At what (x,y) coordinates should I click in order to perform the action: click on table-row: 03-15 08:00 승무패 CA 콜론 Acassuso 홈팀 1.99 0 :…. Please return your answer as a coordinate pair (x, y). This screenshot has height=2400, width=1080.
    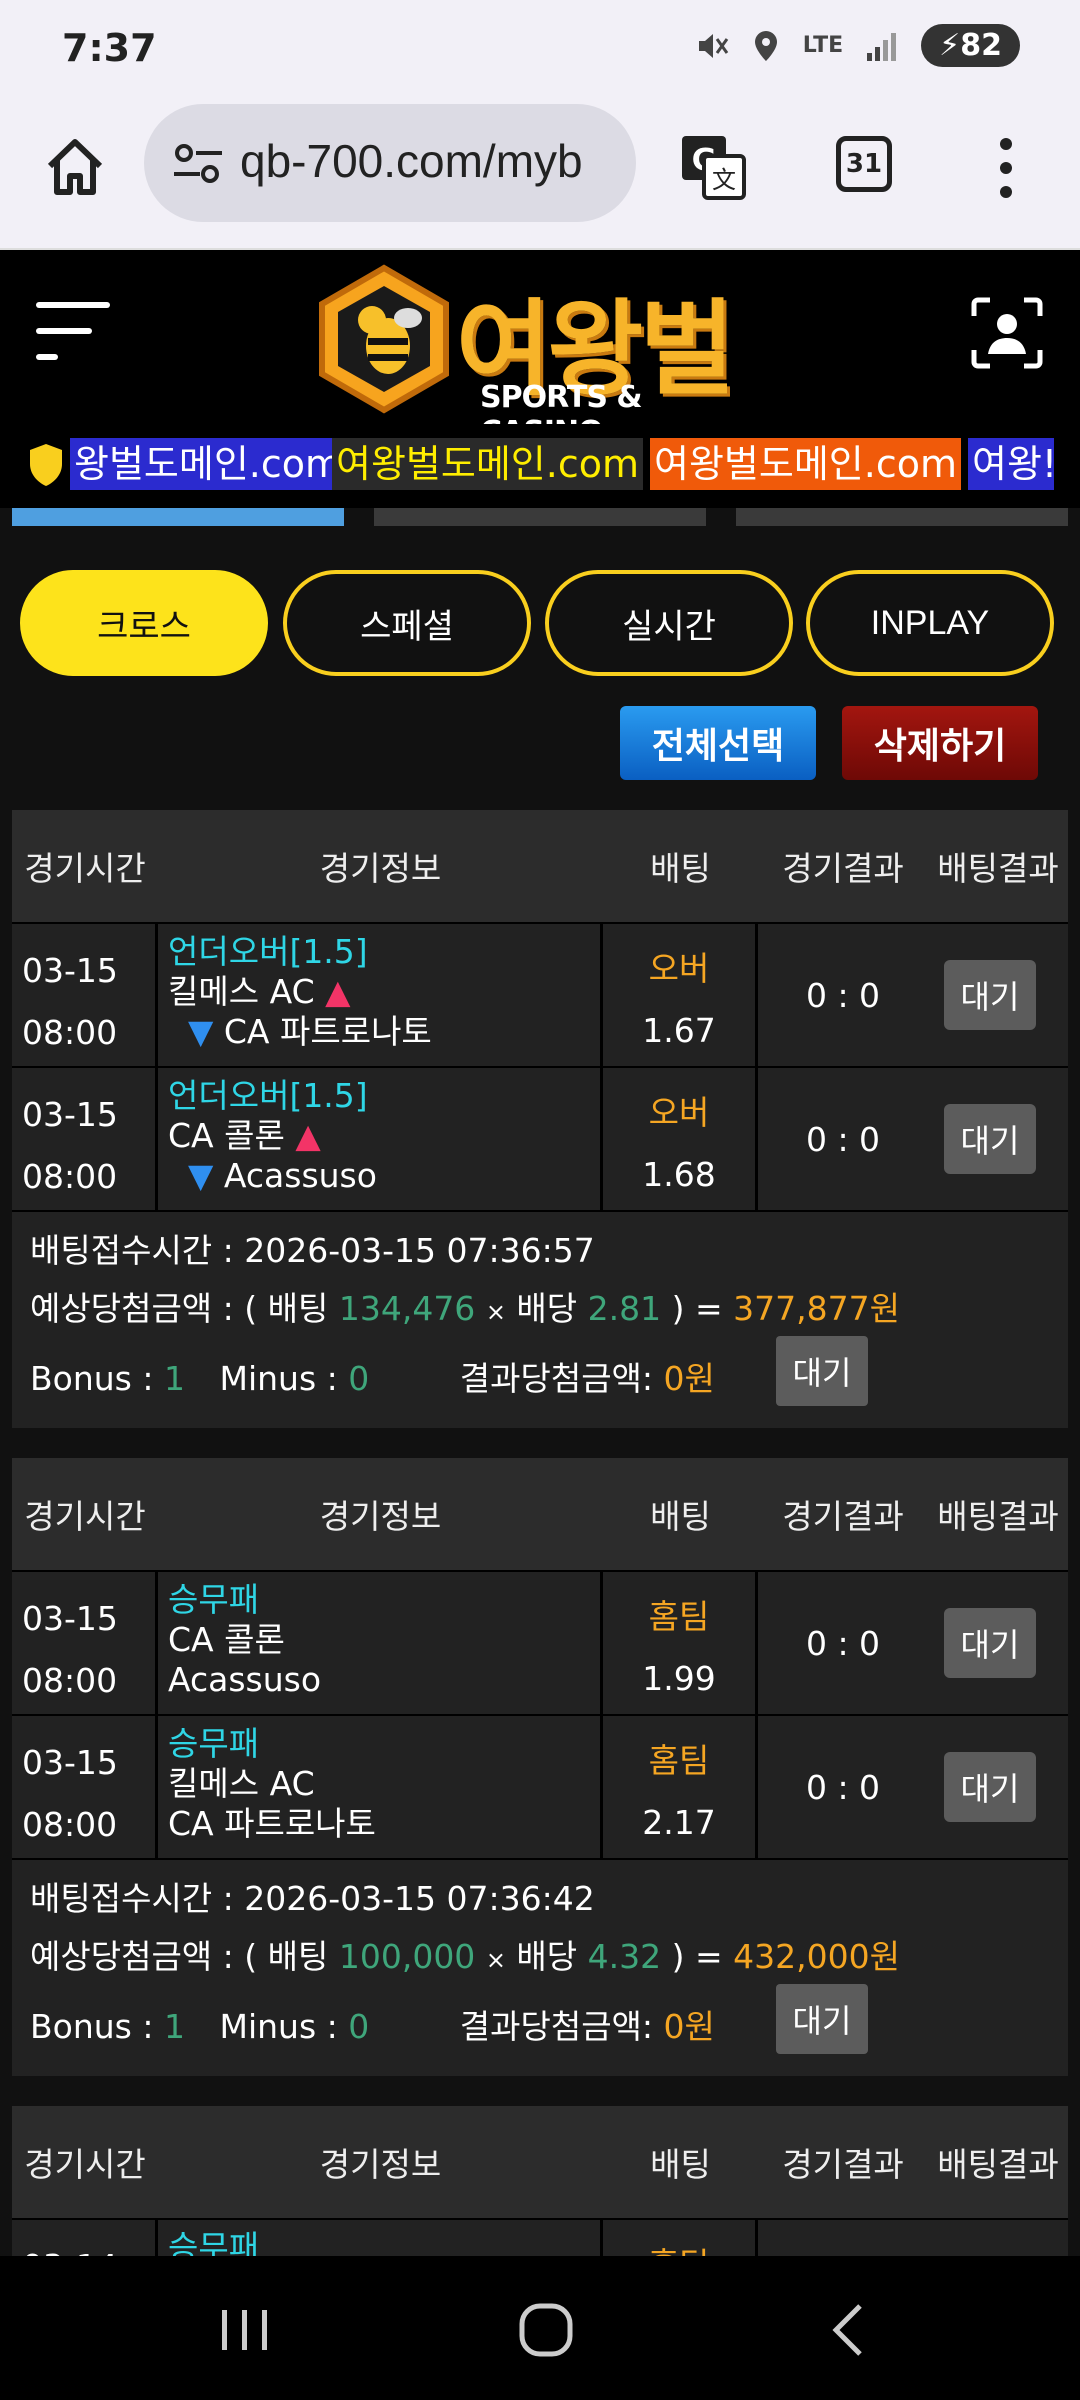
    Looking at the image, I should click on (540, 1642).